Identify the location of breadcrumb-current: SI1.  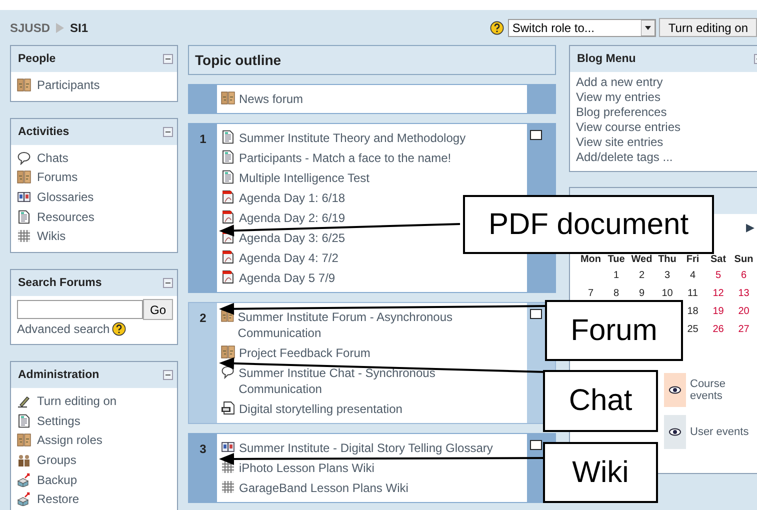
(79, 27).